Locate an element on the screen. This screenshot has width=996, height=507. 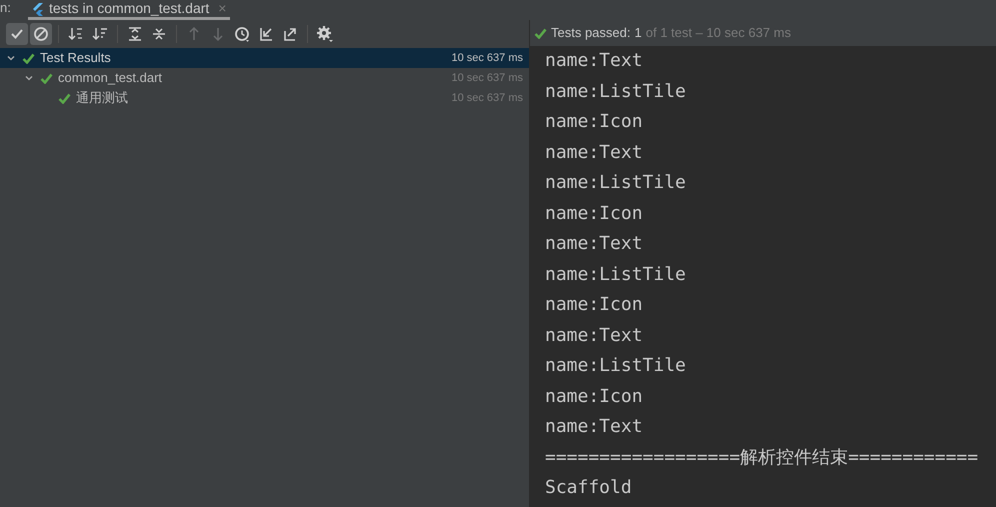
tree-label: common_test.dart is located at coordinates (110, 78).